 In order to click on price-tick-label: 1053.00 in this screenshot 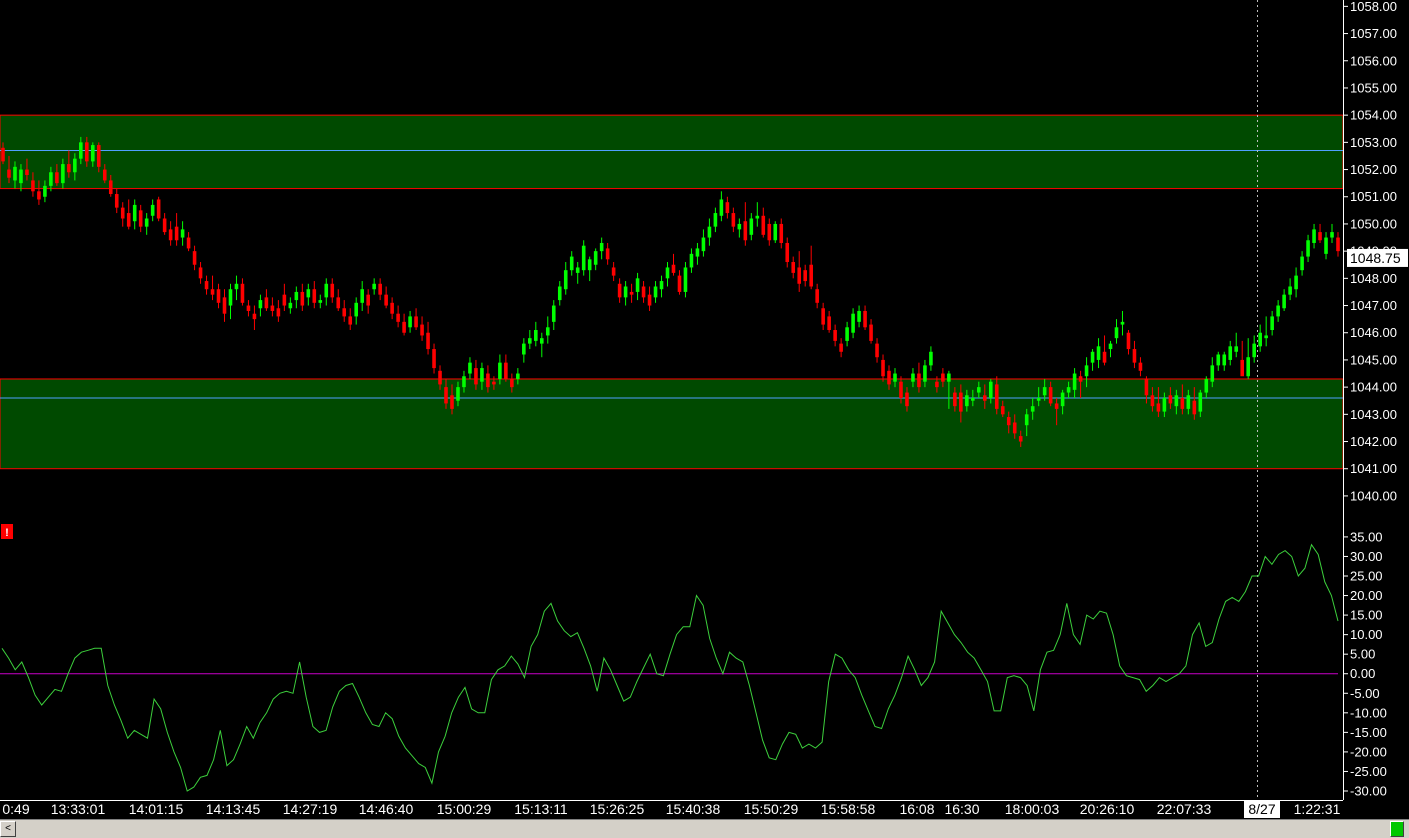, I will do `click(1373, 142)`.